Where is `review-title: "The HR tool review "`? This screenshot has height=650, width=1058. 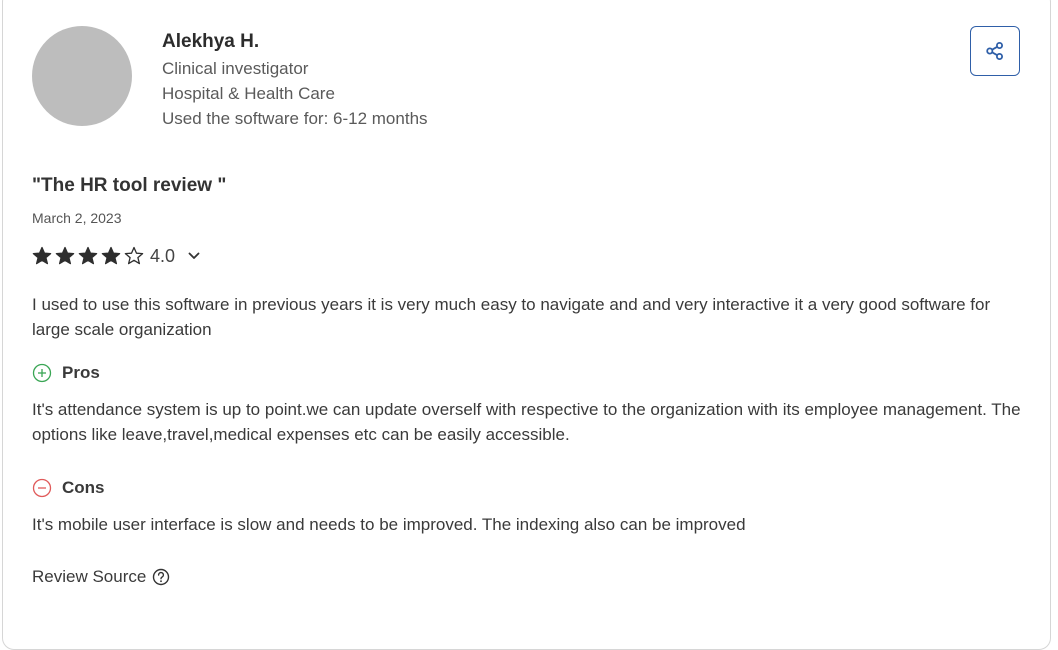 review-title: "The HR tool review " is located at coordinates (129, 185).